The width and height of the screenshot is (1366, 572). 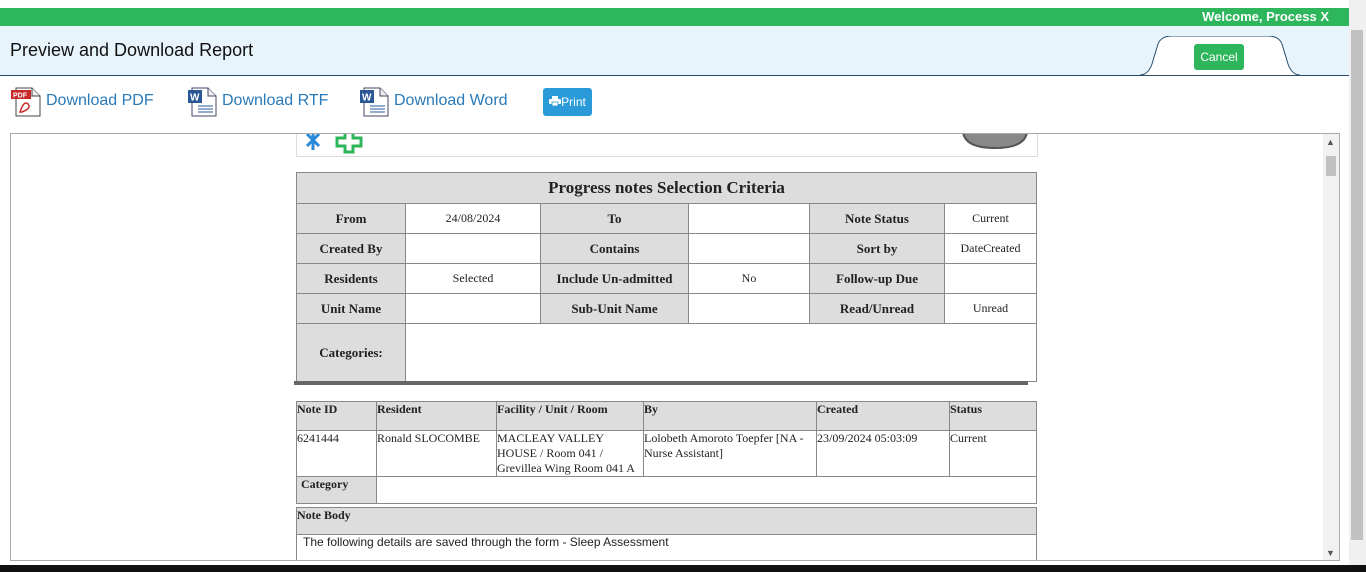 I want to click on unit-name-label: Unit Name, so click(x=351, y=308).